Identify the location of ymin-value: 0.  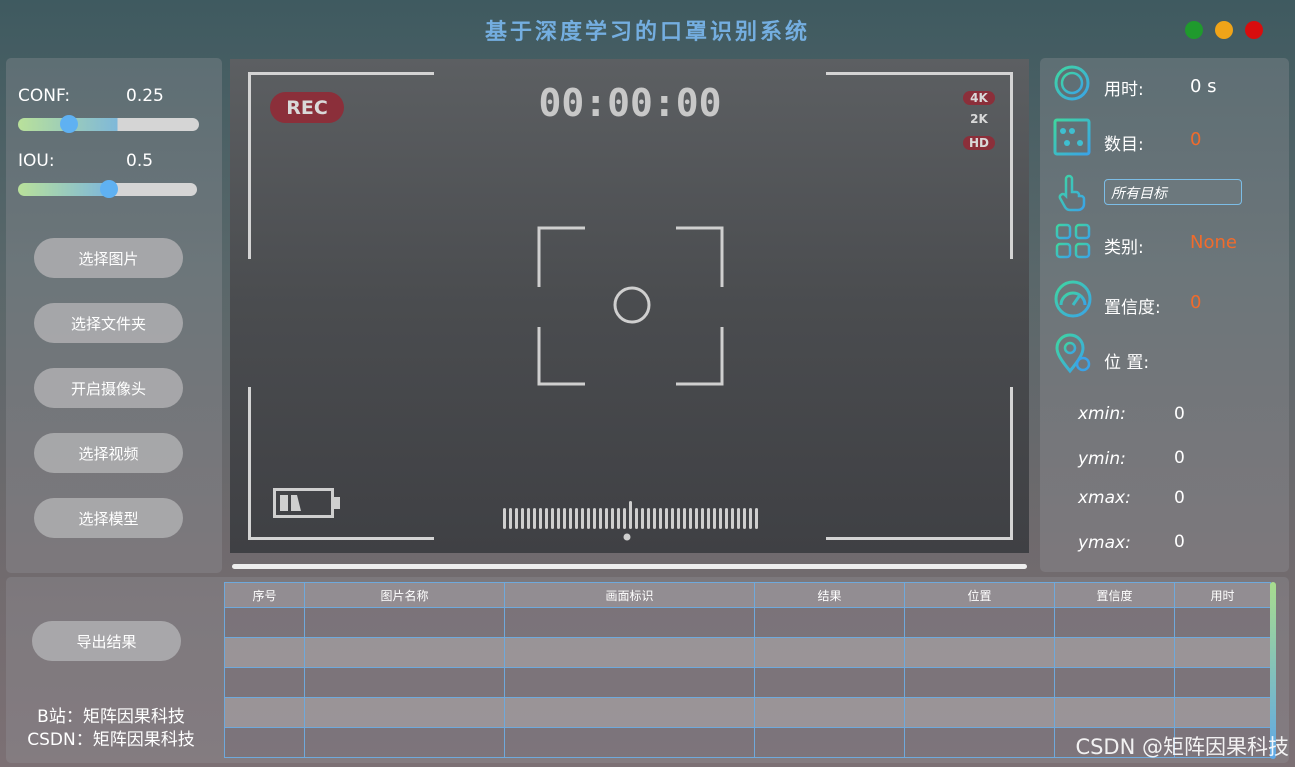
(1179, 458).